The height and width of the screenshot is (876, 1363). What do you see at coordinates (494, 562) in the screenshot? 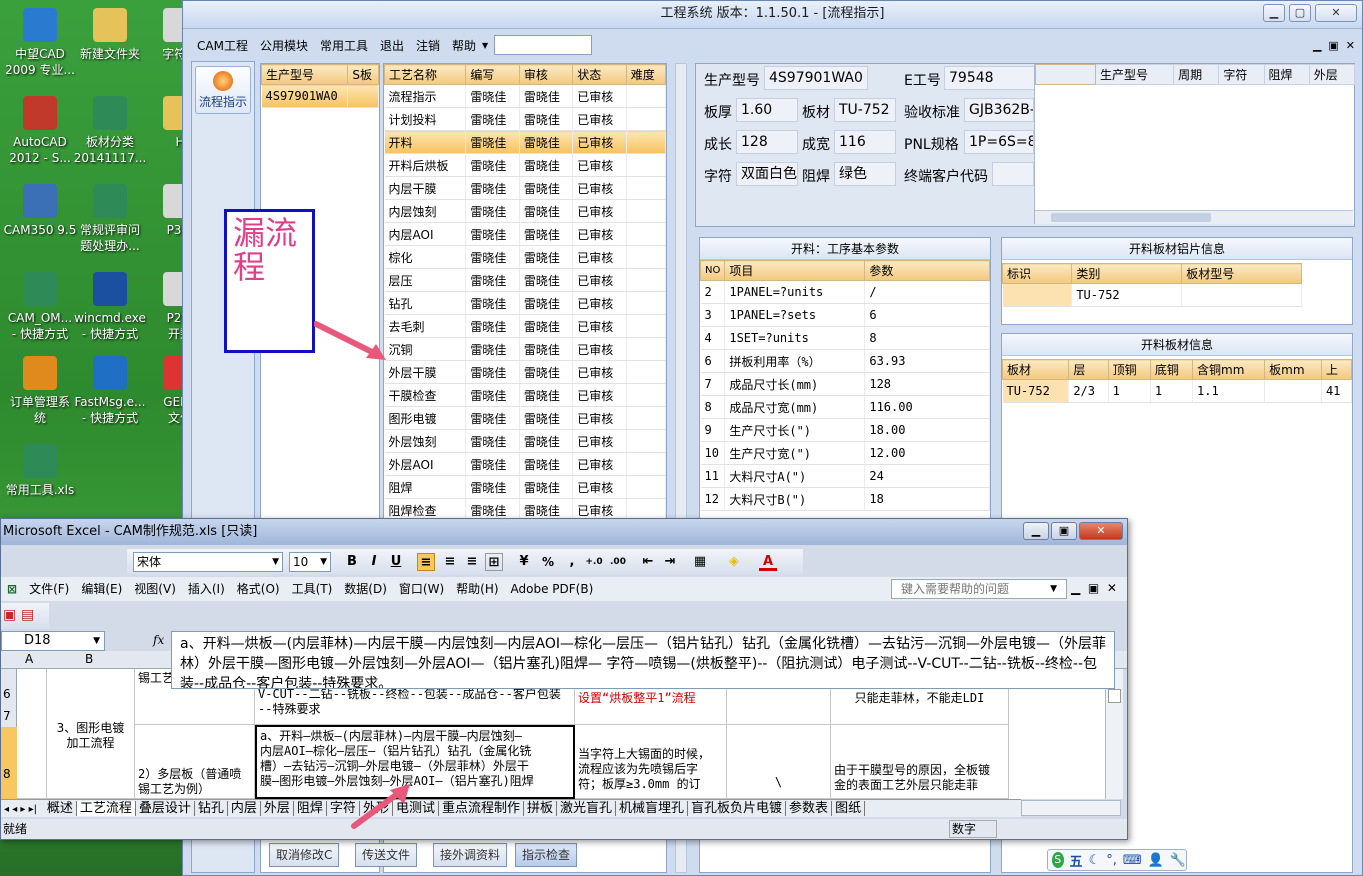
I see `merge-icon: ⊞` at bounding box center [494, 562].